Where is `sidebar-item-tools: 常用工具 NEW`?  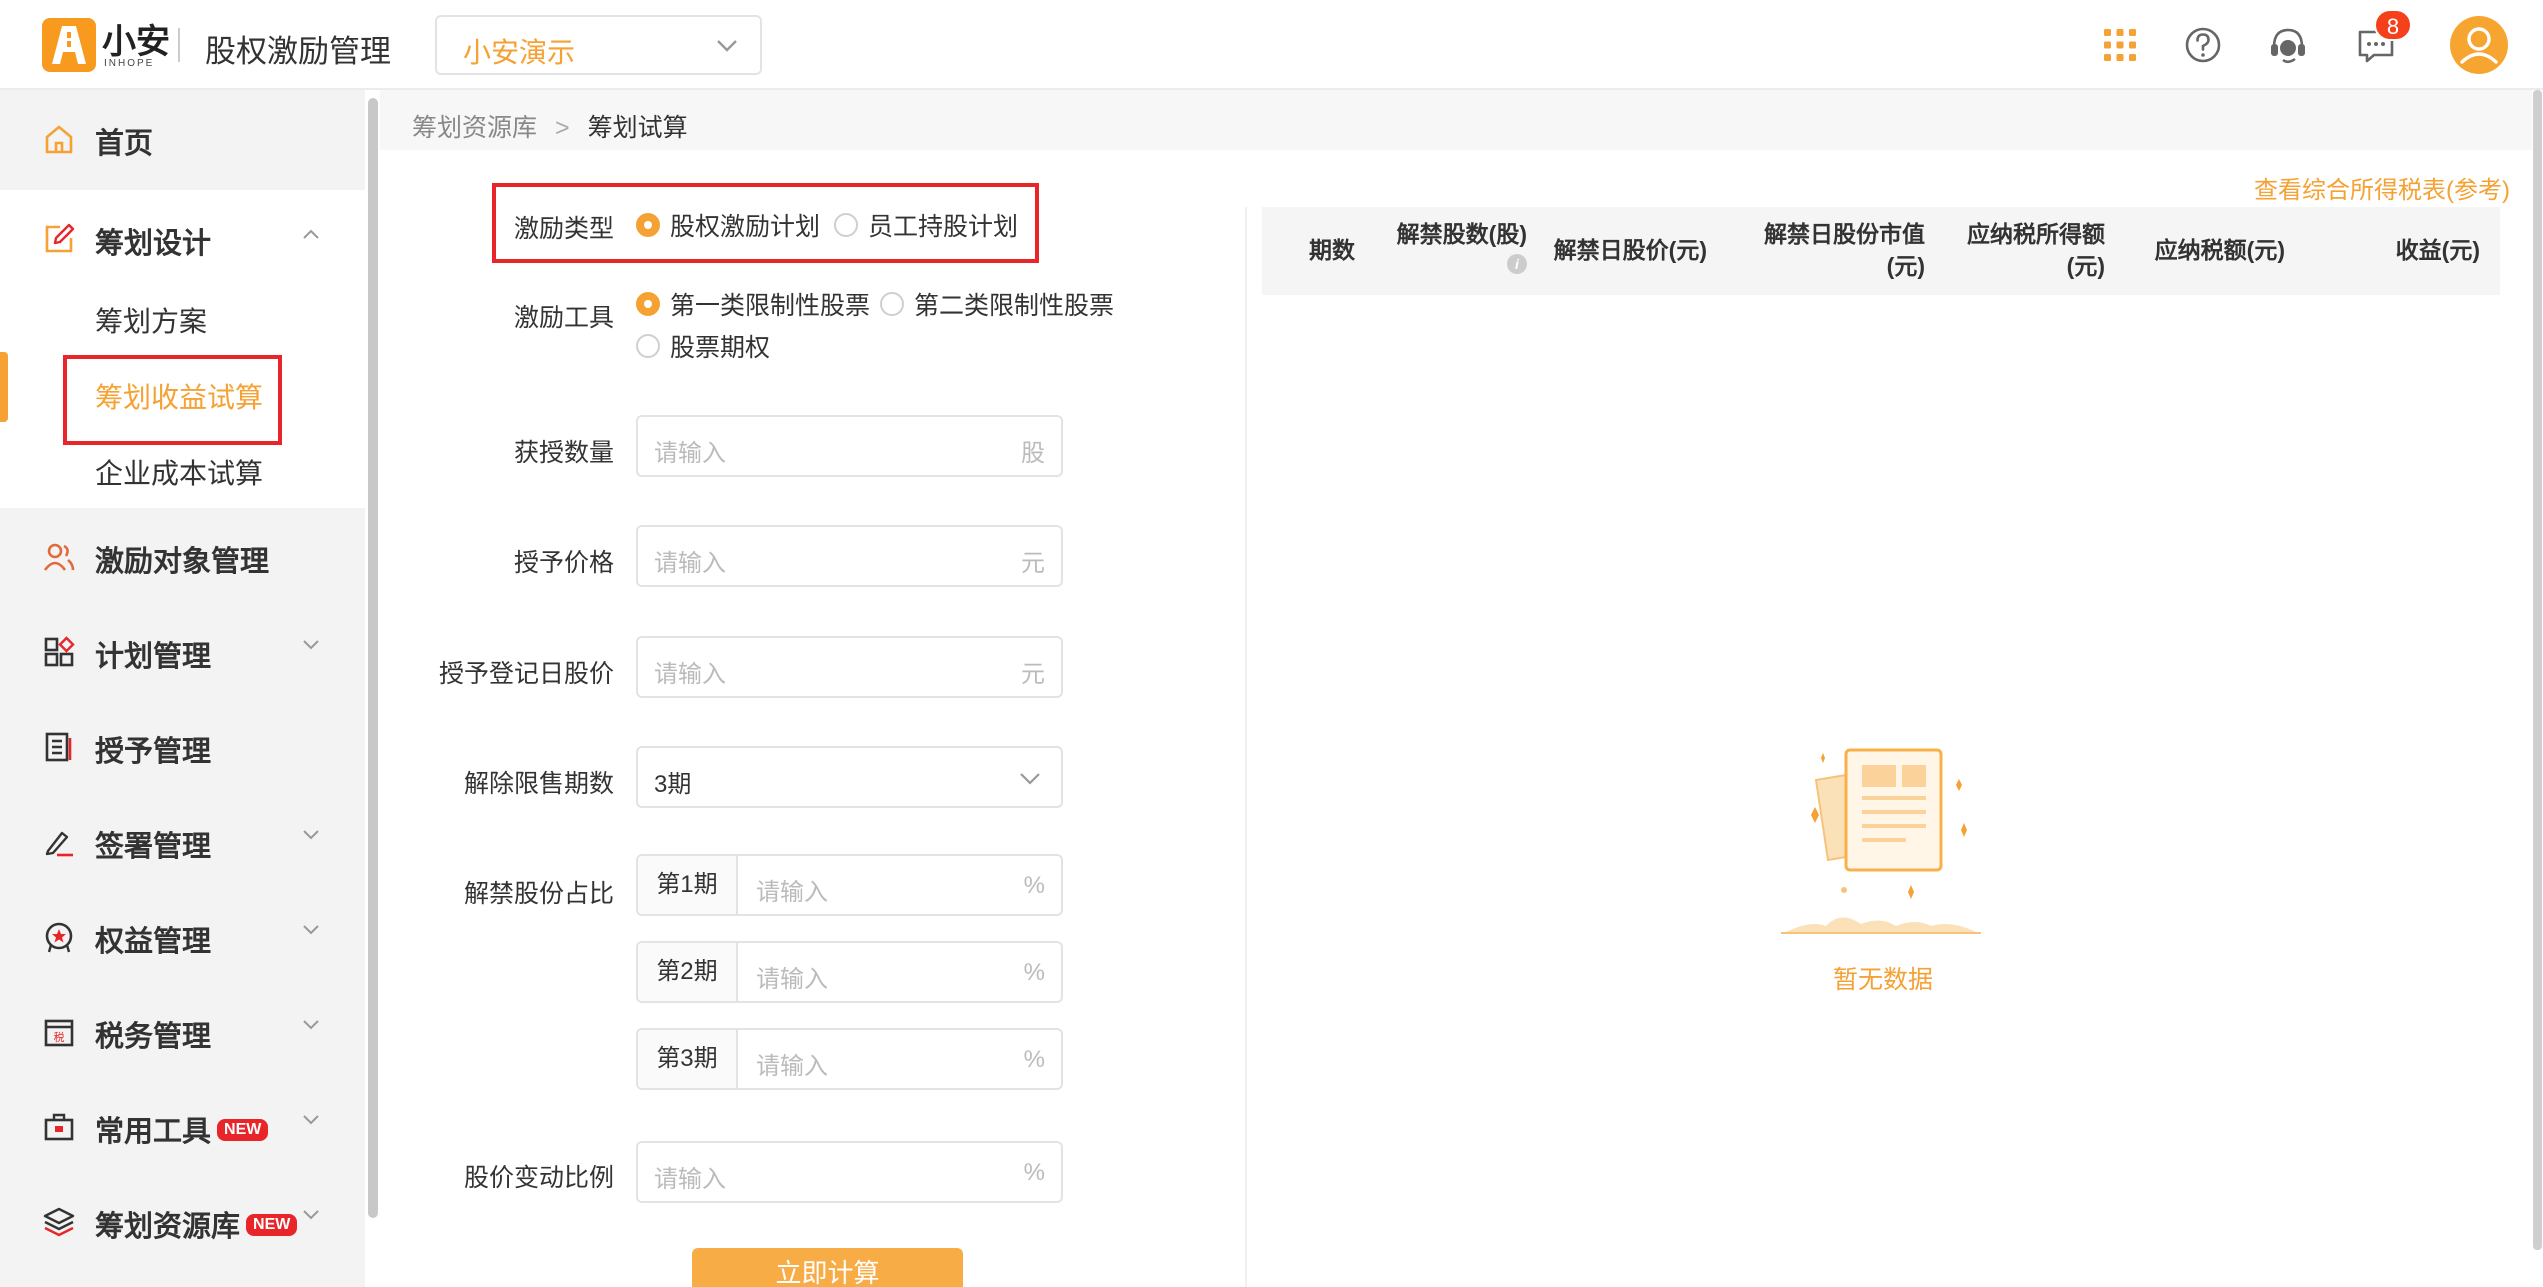 sidebar-item-tools: 常用工具 NEW is located at coordinates (182, 1127).